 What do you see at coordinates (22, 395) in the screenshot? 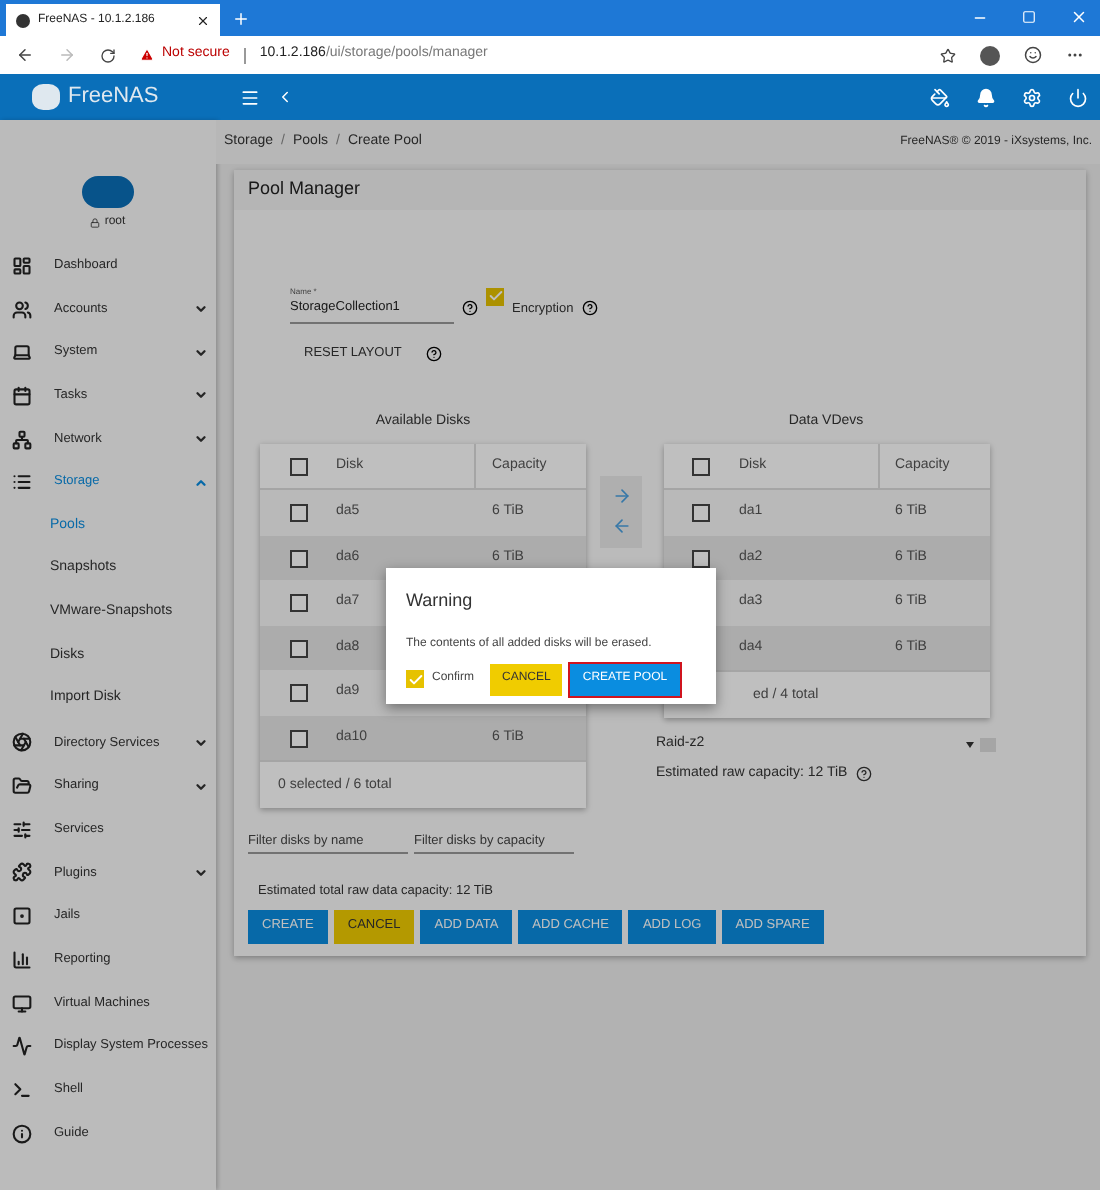
I see `calendar-icon` at bounding box center [22, 395].